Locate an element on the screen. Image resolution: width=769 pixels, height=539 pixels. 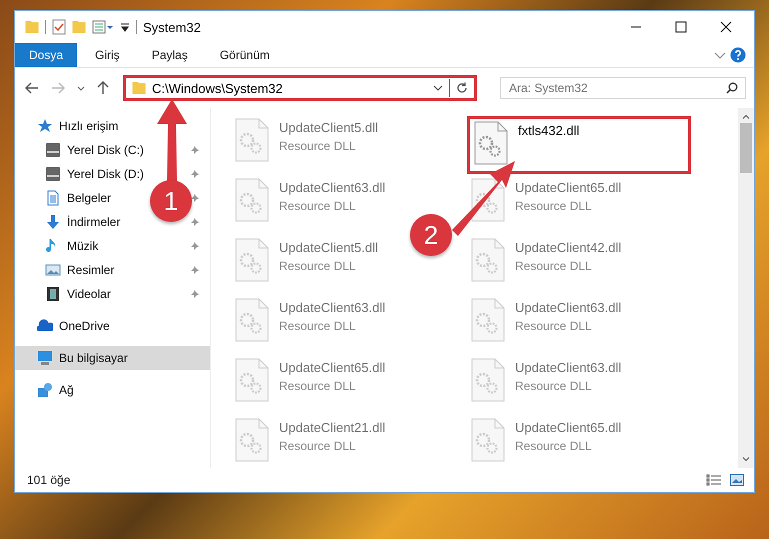
window-title: System32 is located at coordinates (172, 27).